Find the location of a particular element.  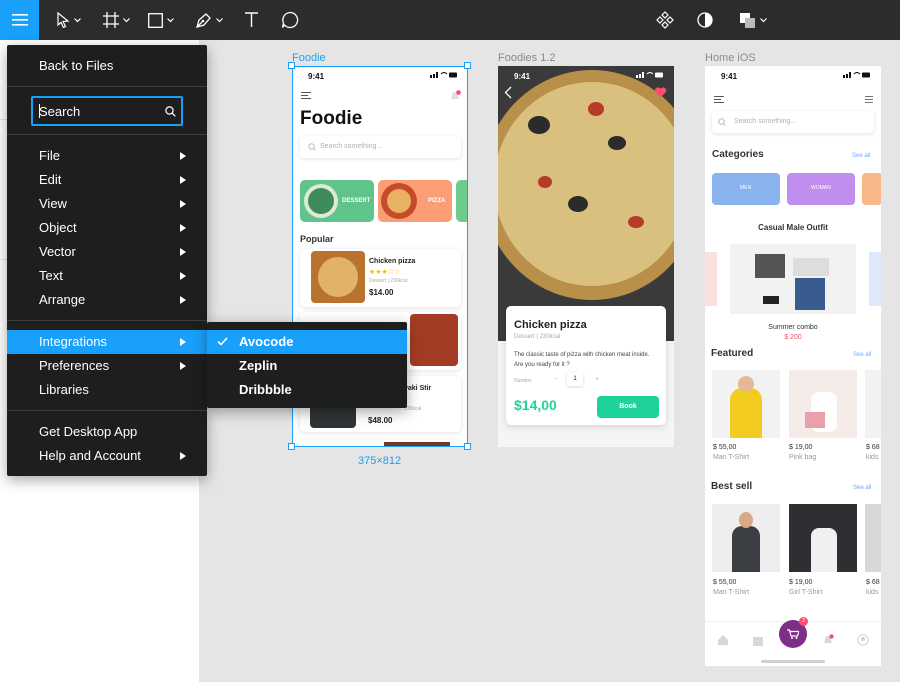

menu-item-preferences: Preferences is located at coordinates (107, 366).